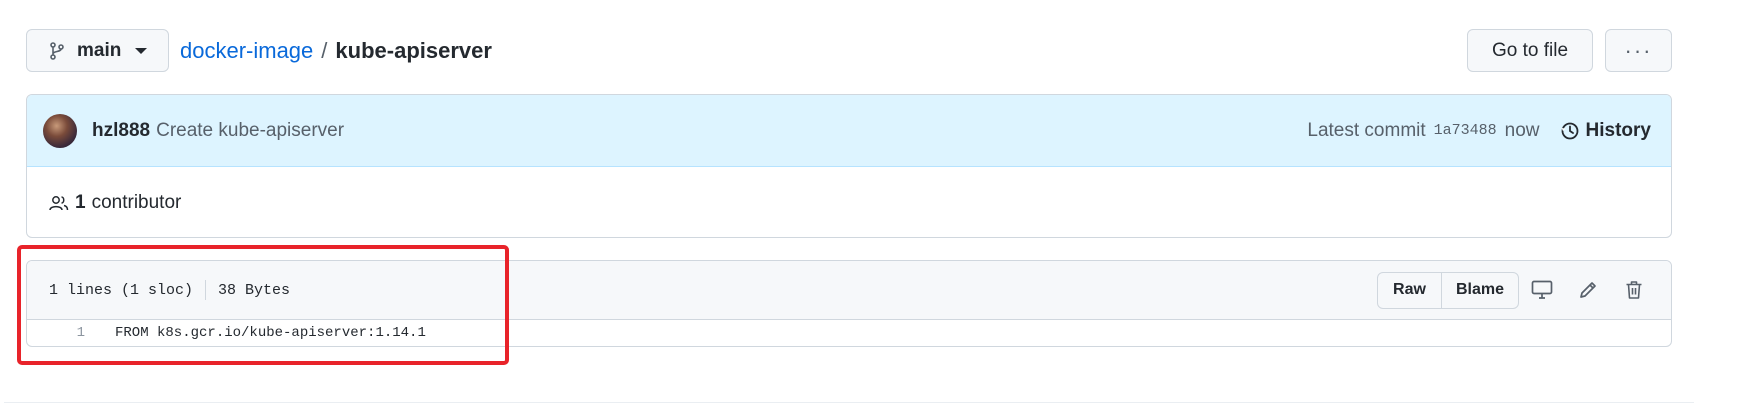  I want to click on history-icon, so click(1569, 130).